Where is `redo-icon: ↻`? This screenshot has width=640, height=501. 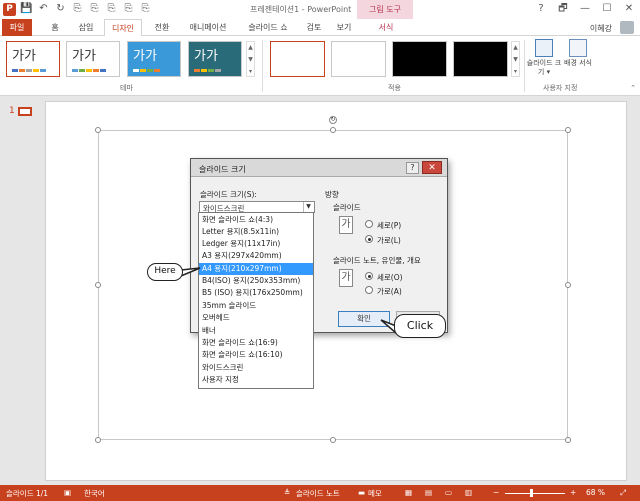
redo-icon: ↻ is located at coordinates (60, 9).